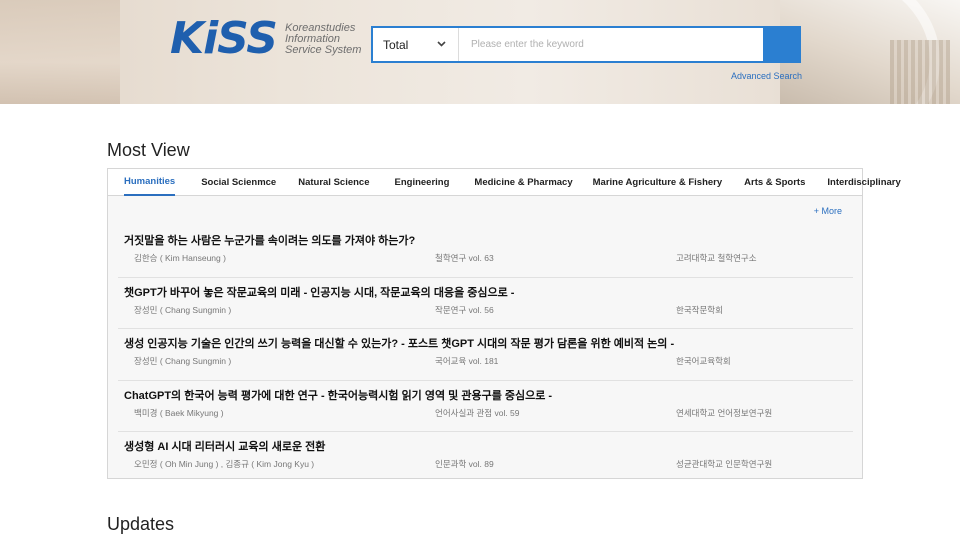 This screenshot has width=960, height=540. What do you see at coordinates (477, 412) in the screenshot?
I see `article-journal: 언어사실과 관점 vol. 59` at bounding box center [477, 412].